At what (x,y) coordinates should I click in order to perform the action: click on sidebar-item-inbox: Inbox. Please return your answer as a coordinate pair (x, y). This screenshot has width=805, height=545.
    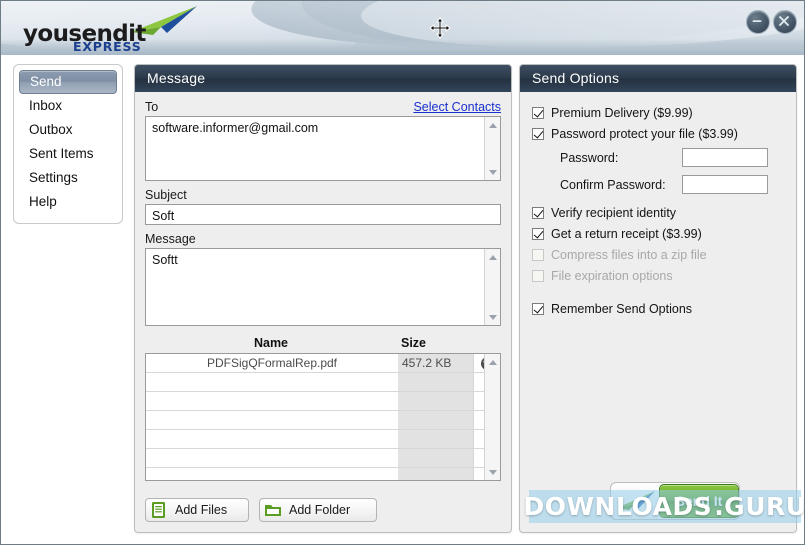
    Looking at the image, I should click on (68, 106).